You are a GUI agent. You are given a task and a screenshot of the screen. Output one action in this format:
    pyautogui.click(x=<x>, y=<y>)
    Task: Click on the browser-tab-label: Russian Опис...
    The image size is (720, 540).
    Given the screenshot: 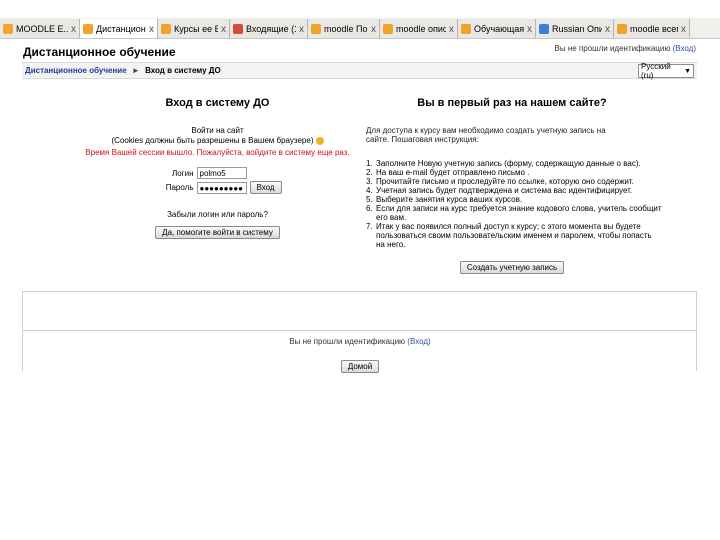 What is the action you would take?
    pyautogui.click(x=577, y=29)
    